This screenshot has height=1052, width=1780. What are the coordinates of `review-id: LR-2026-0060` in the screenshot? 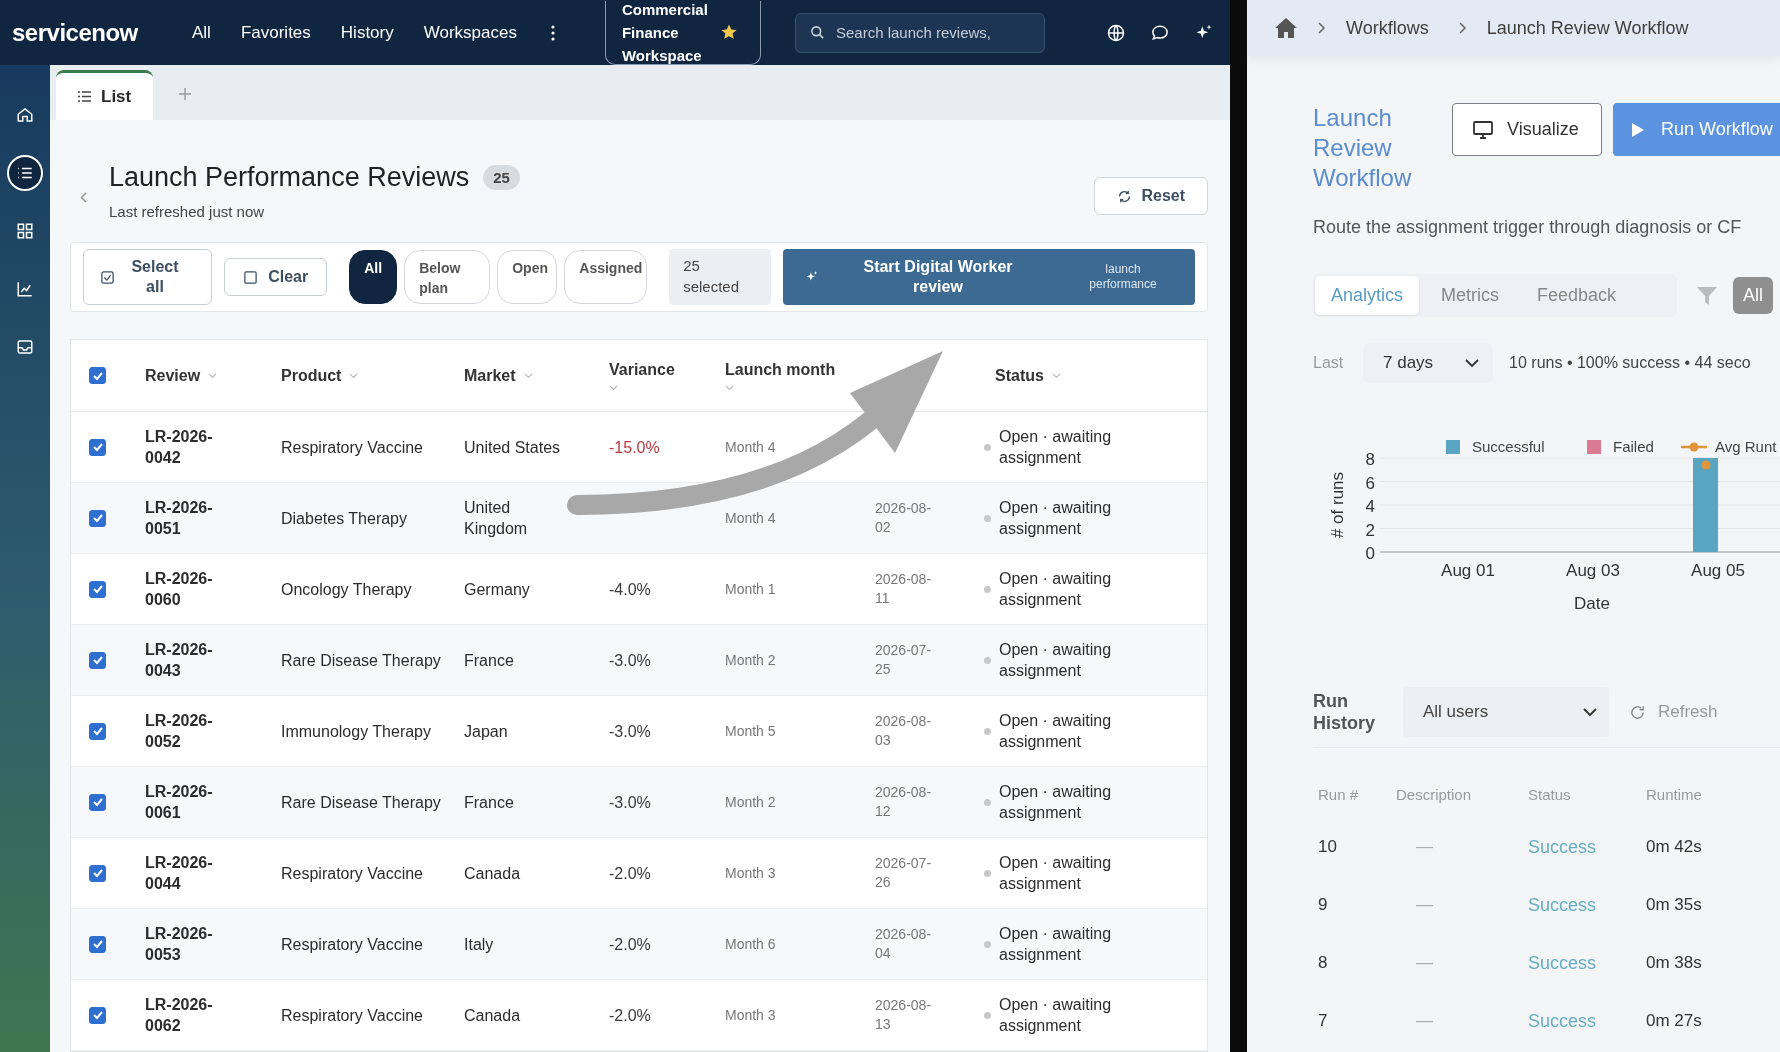 It's located at (190, 589).